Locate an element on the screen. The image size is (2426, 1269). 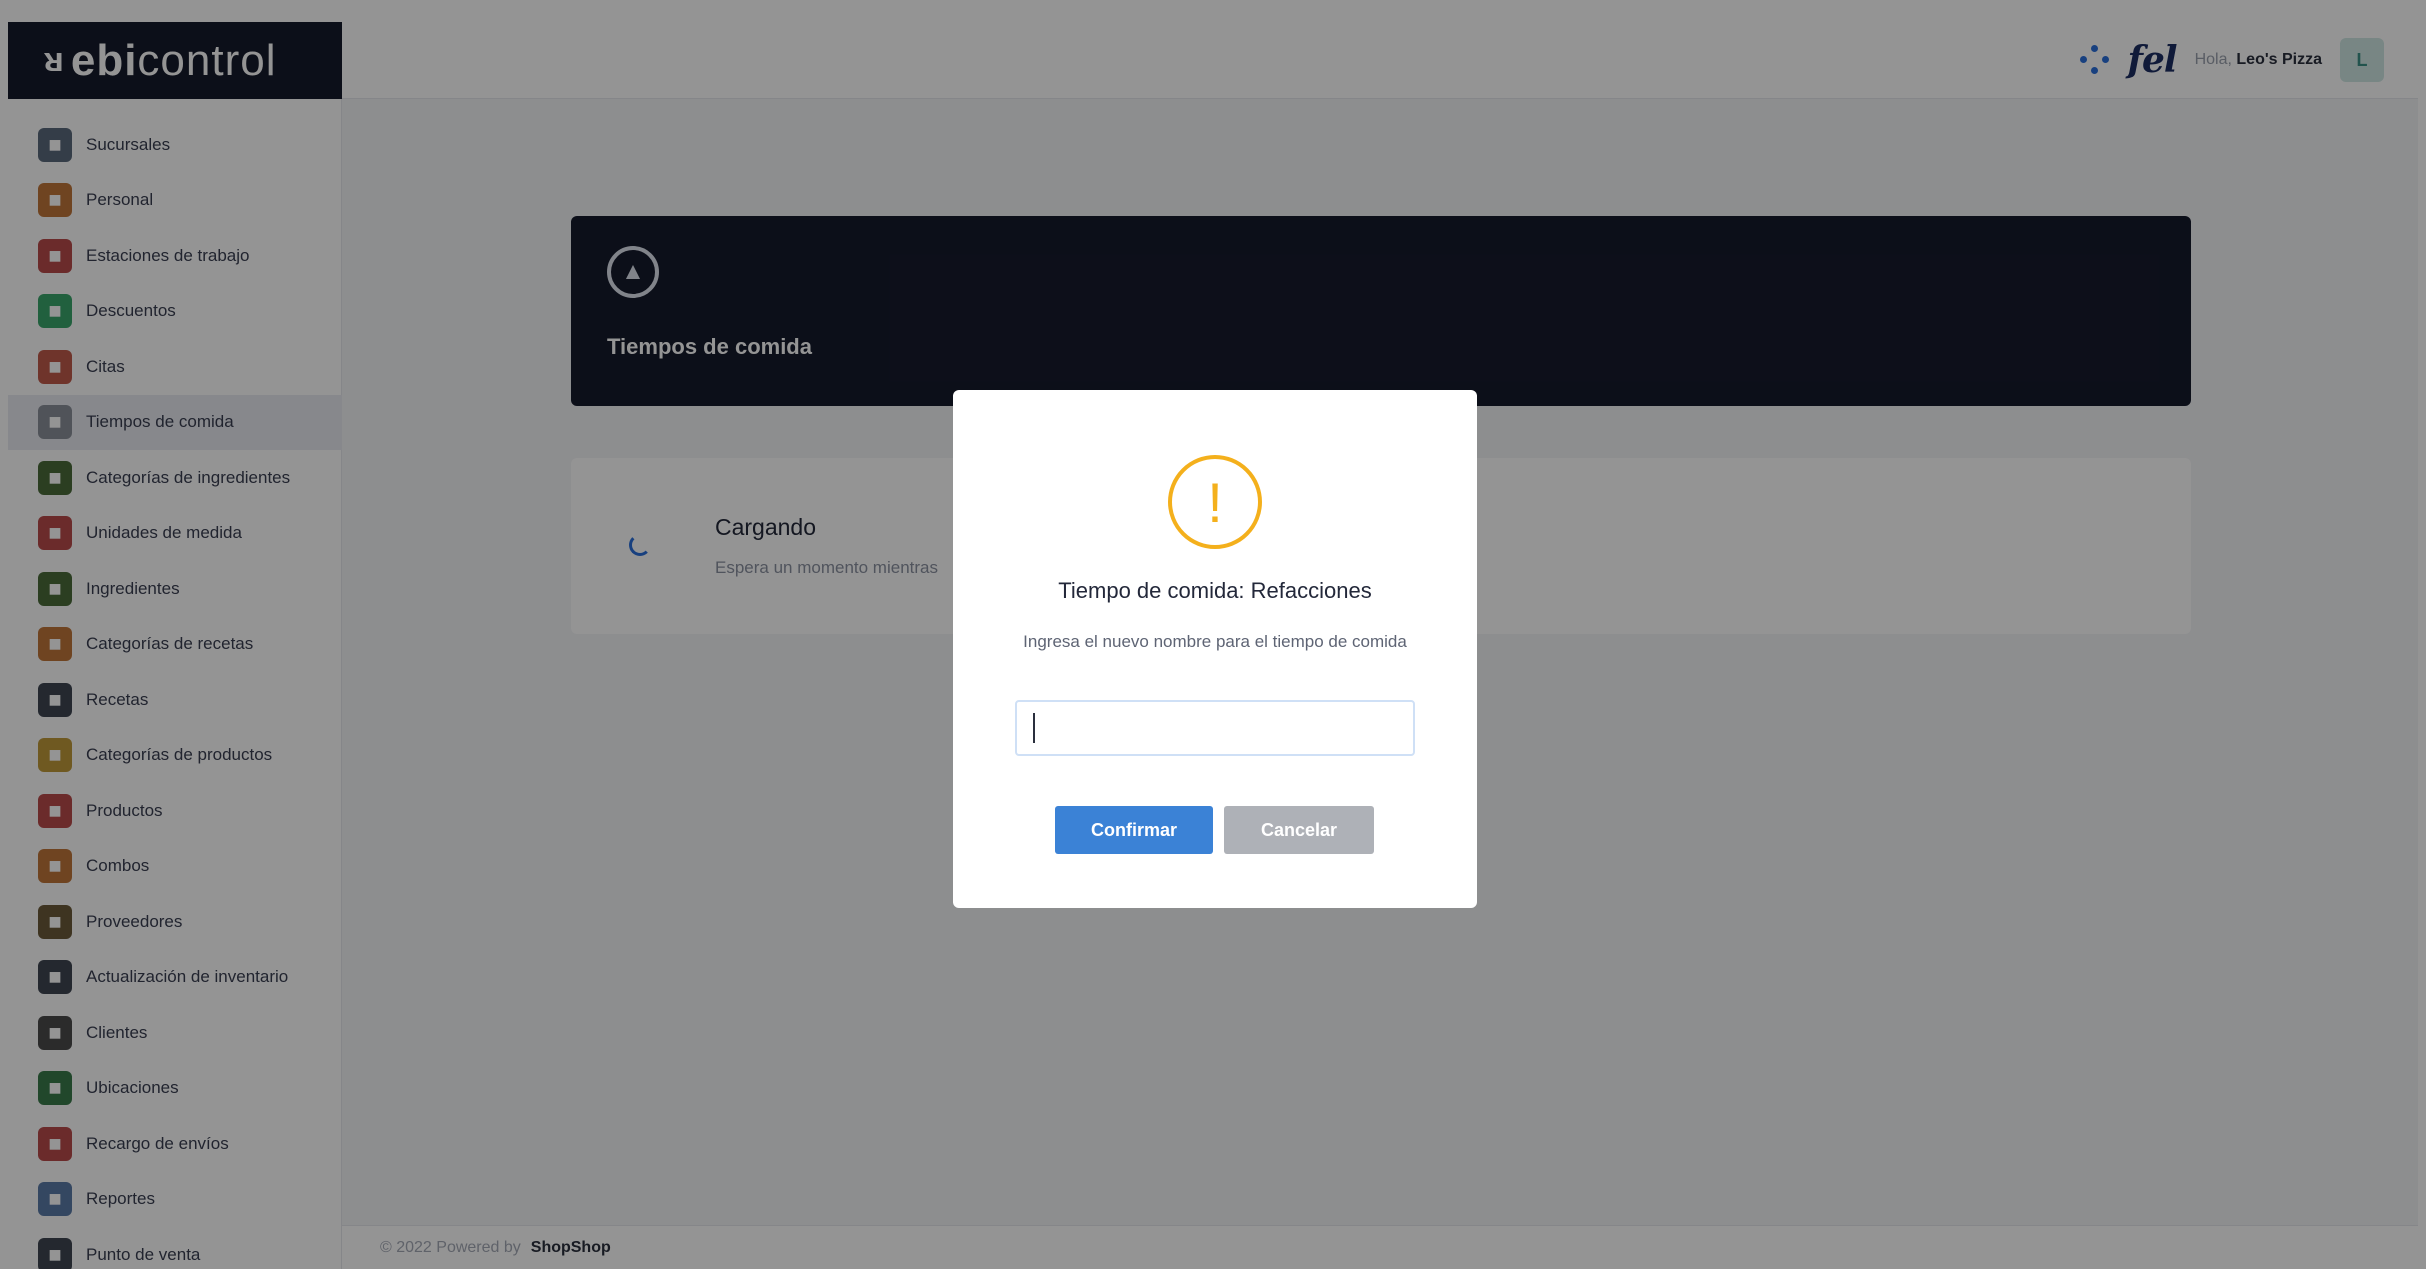
dialog-title: Tiempo de comida: Refacciones is located at coordinates (1215, 590).